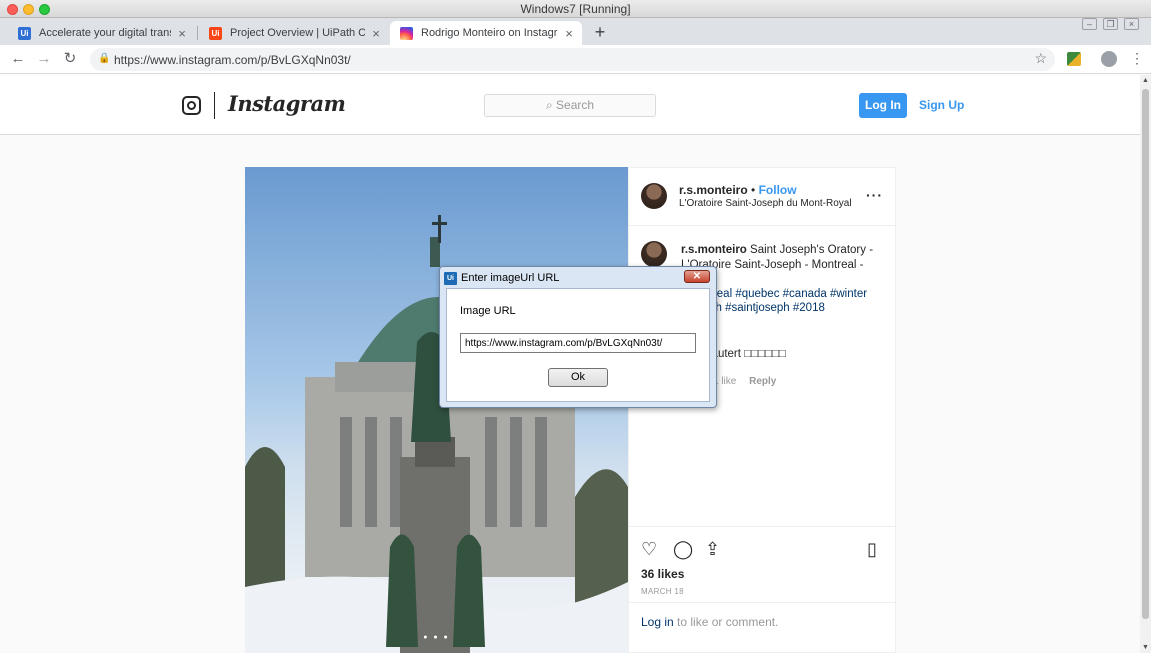 The height and width of the screenshot is (653, 1151). I want to click on image-url-label: Image URL, so click(488, 311).